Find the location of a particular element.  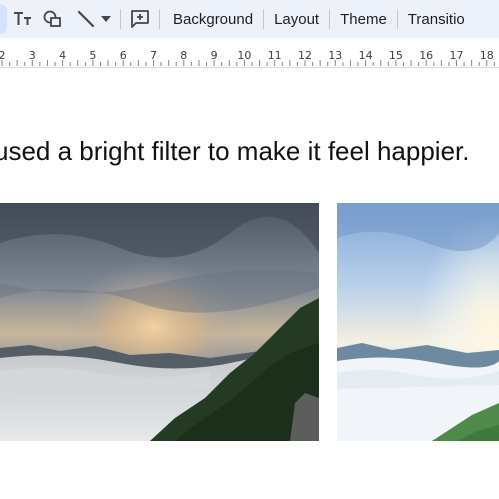

ruler-label: 13 is located at coordinates (335, 55).